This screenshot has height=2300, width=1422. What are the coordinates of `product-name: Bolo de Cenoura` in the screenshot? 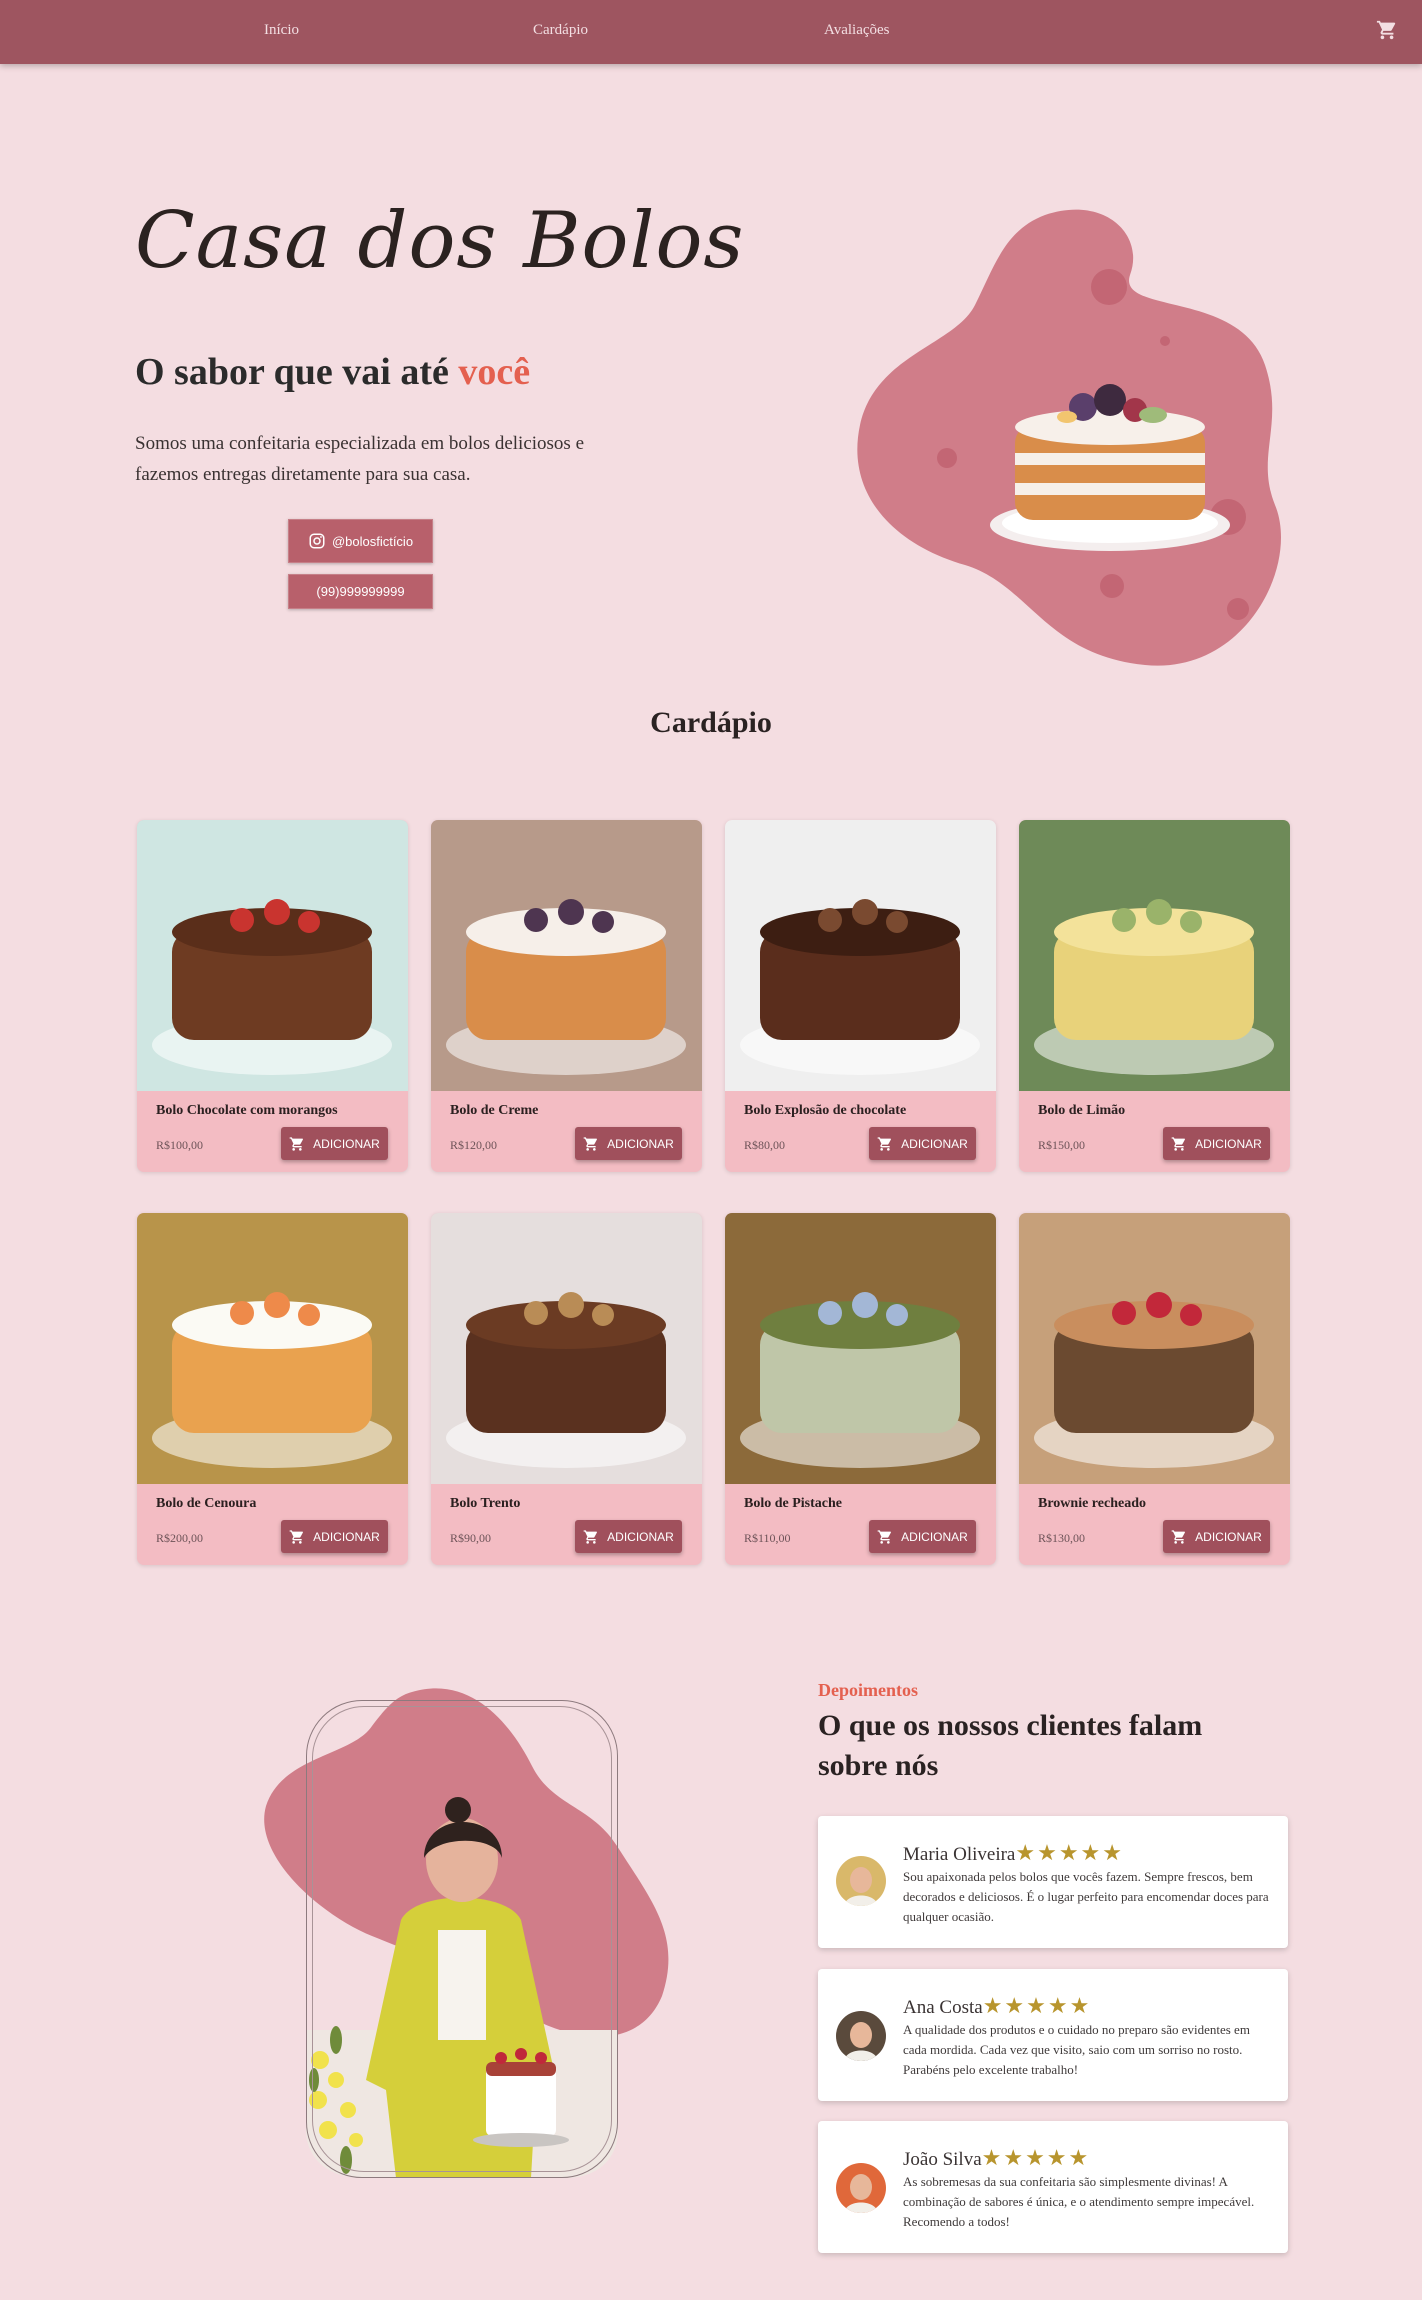 It's located at (206, 1503).